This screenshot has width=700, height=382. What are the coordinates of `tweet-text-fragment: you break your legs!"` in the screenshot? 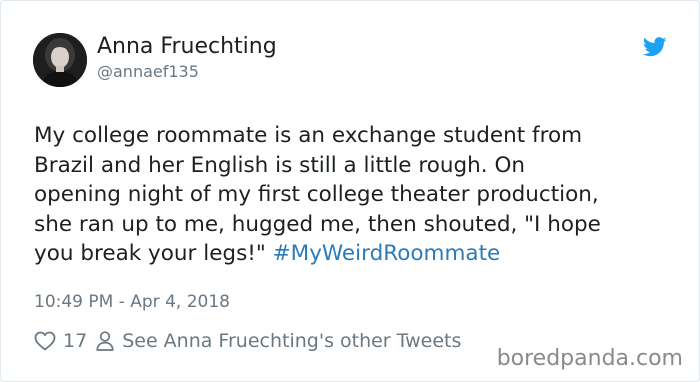 It's located at (153, 253).